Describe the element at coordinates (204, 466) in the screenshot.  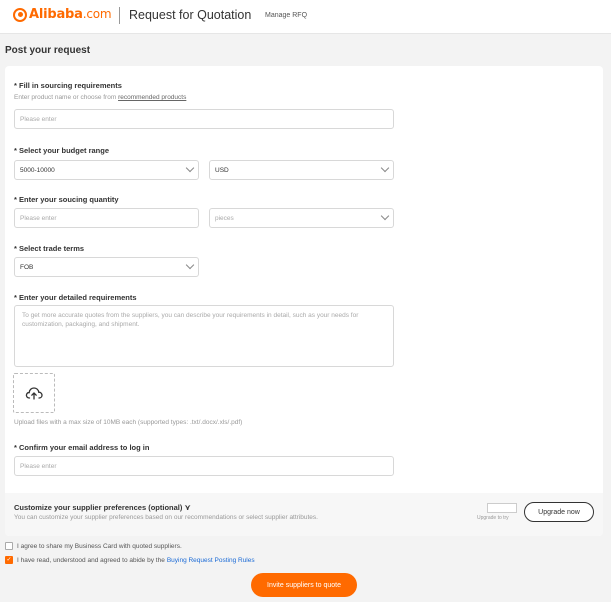
I see `email-input: Please enter` at that location.